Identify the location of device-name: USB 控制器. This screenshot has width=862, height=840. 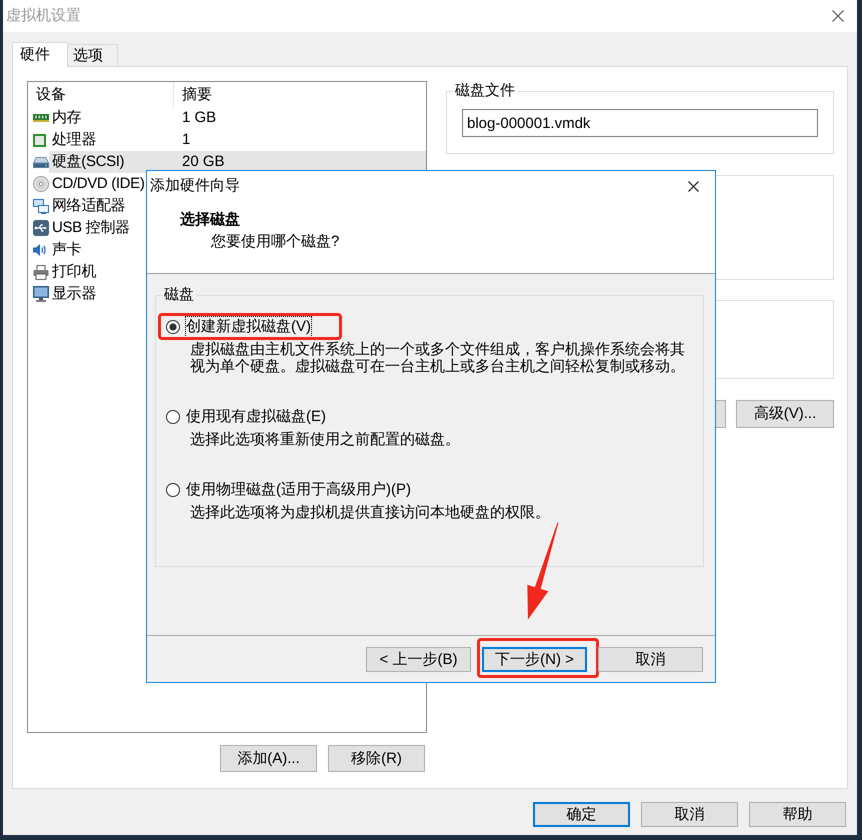
(91, 228).